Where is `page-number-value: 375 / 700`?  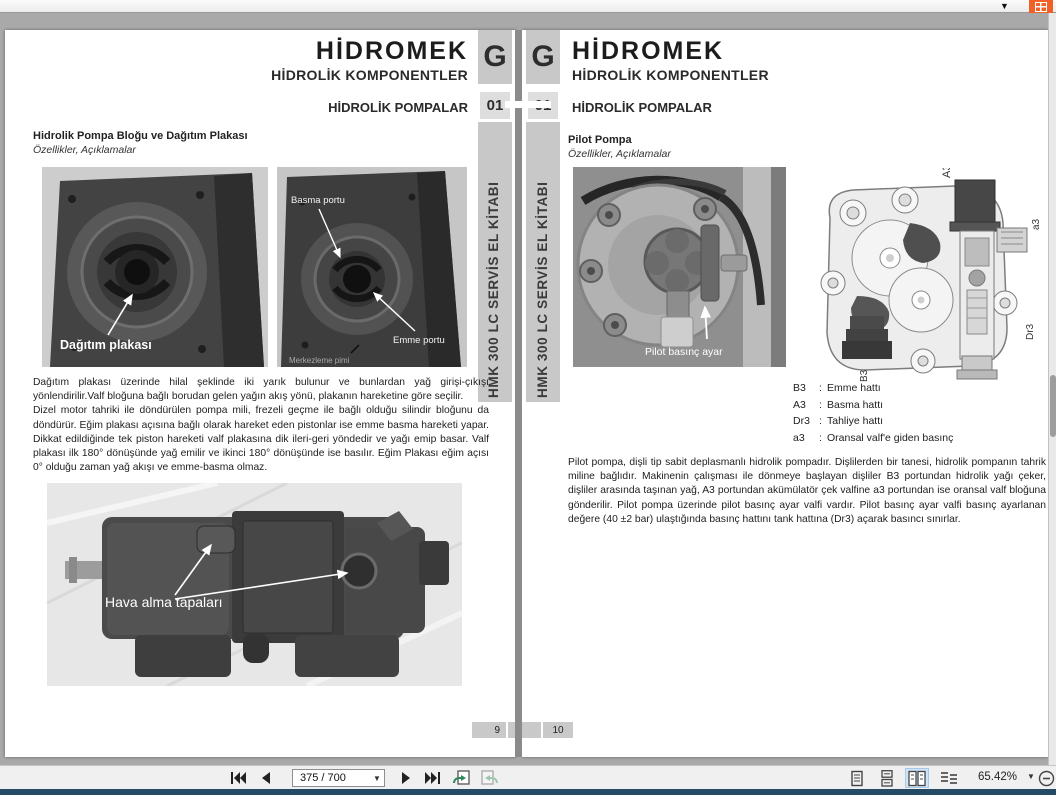 page-number-value: 375 / 700 is located at coordinates (323, 778).